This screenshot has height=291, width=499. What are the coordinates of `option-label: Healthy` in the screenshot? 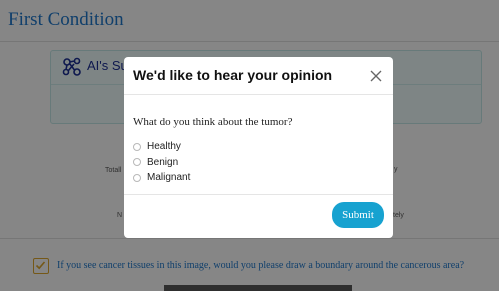 It's located at (164, 147).